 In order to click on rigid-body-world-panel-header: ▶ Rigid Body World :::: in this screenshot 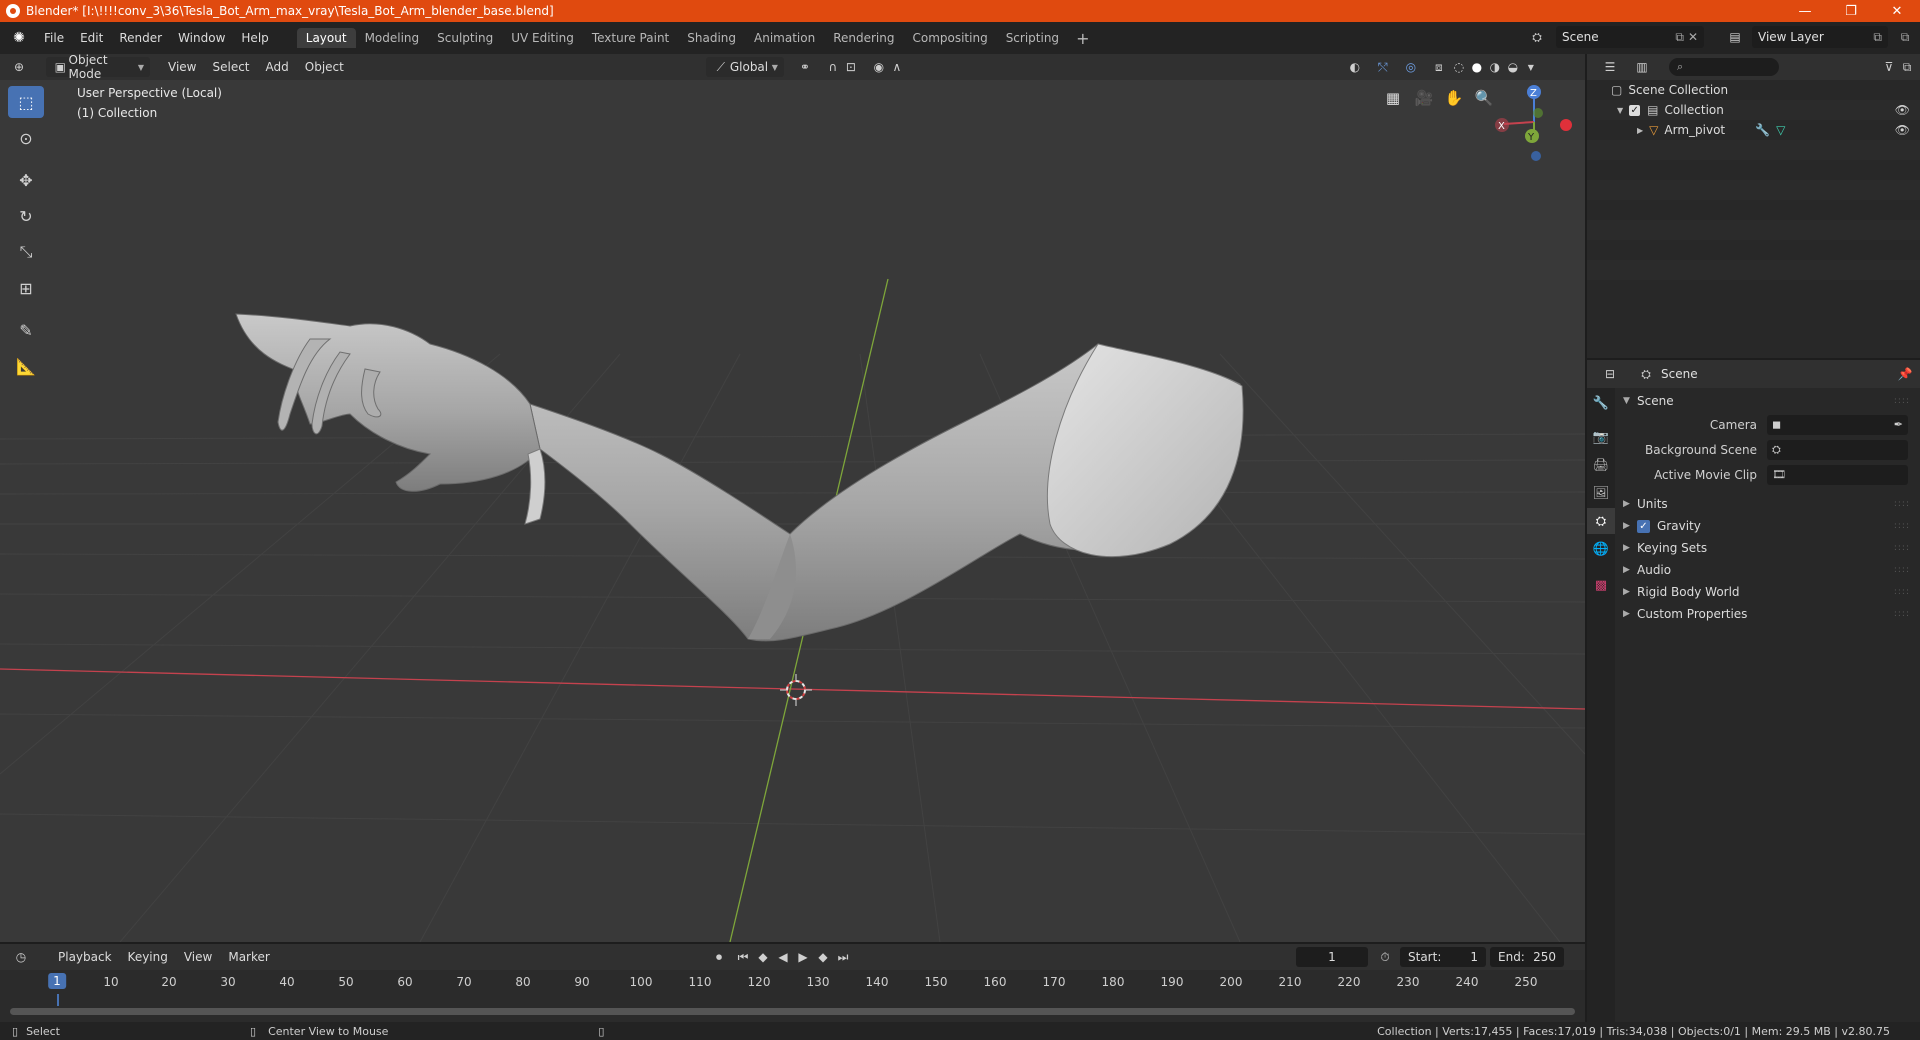, I will do `click(1767, 592)`.